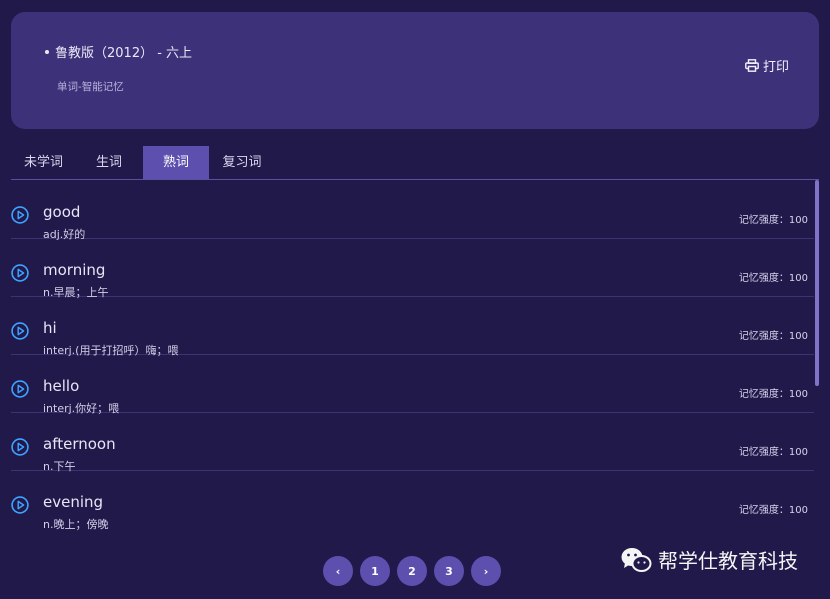  I want to click on pagination: ‹ 1 2 3 ›, so click(415, 571).